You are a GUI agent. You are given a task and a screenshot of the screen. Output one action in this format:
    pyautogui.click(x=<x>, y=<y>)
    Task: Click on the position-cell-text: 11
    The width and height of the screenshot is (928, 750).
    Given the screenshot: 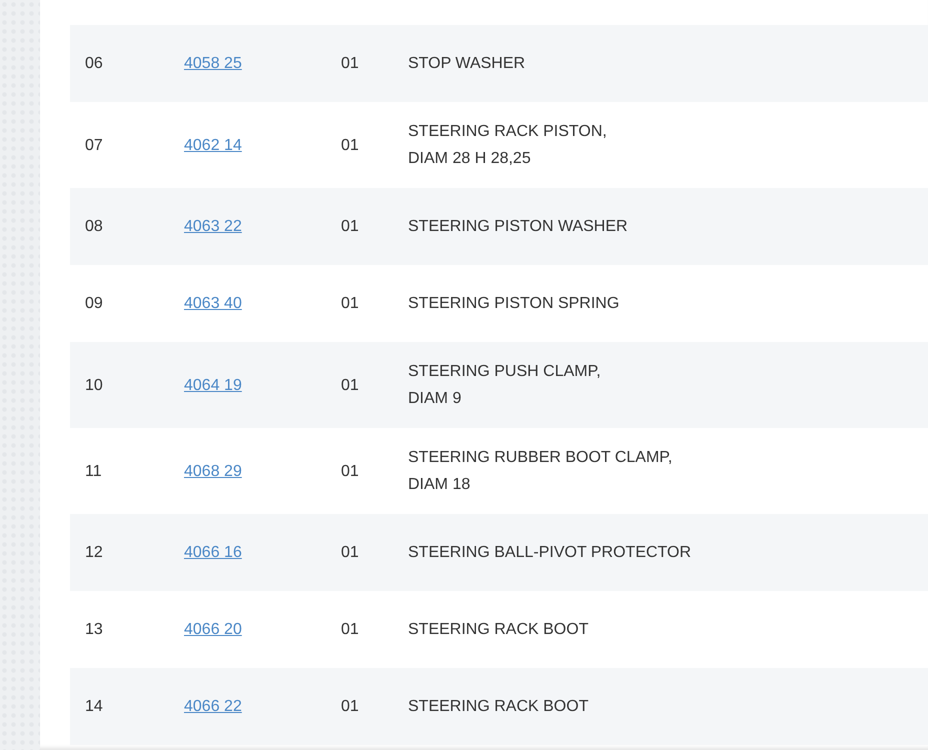 What is the action you would take?
    pyautogui.click(x=94, y=472)
    